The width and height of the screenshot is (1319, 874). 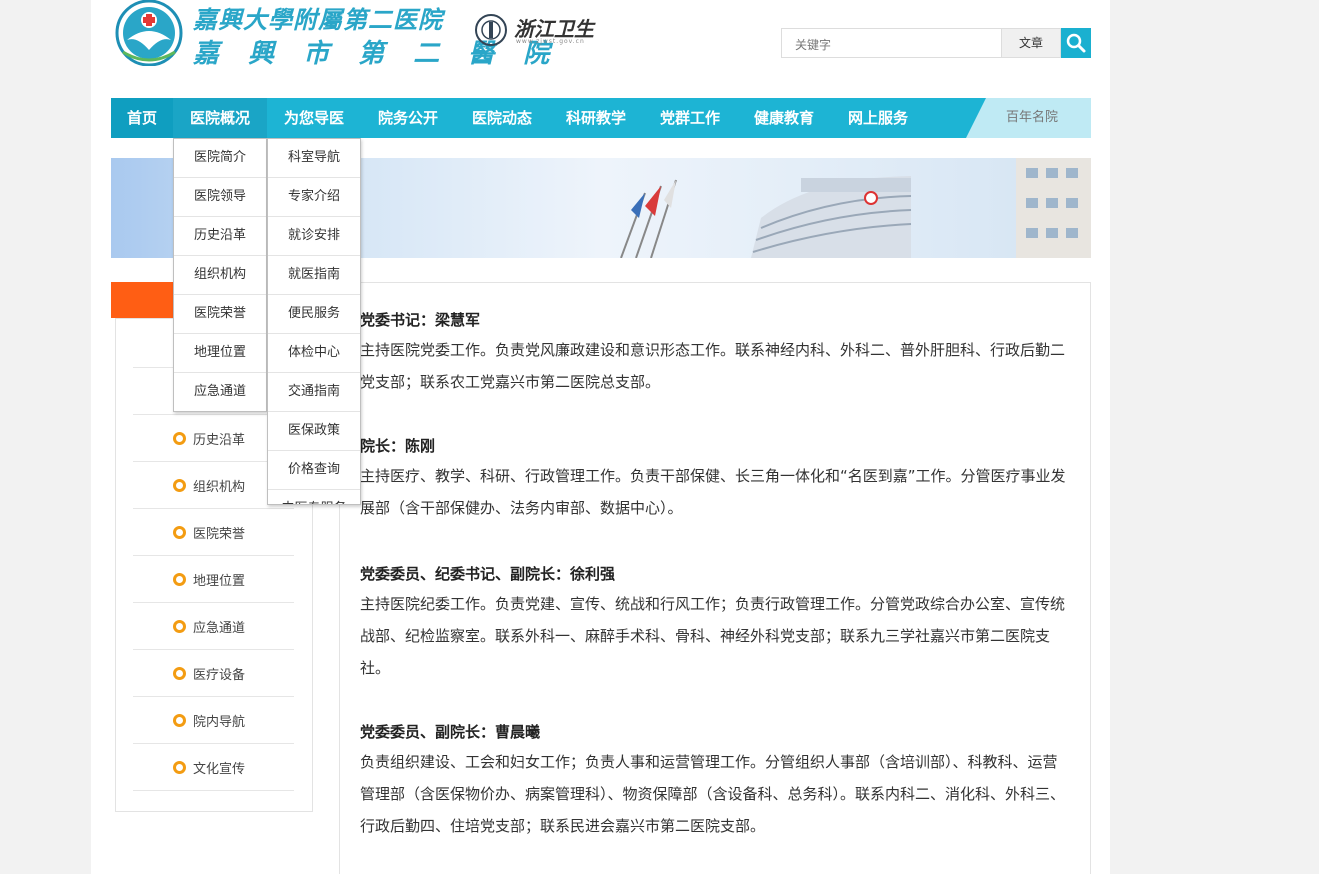 I want to click on sidebar-item-location: 地理位置, so click(x=213, y=579).